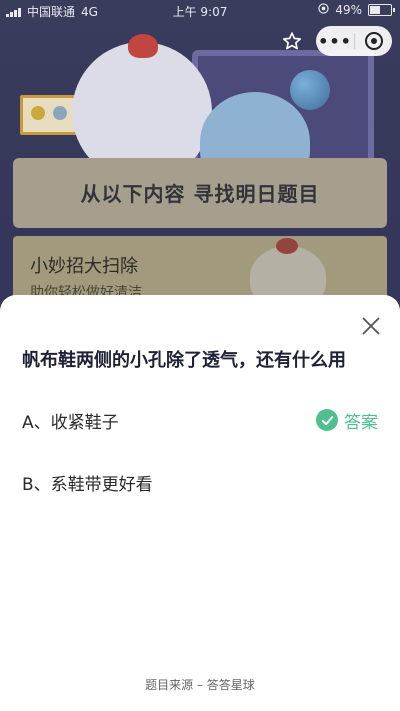 The image size is (400, 711). I want to click on option-b: B、系鞋带更好看, so click(200, 482).